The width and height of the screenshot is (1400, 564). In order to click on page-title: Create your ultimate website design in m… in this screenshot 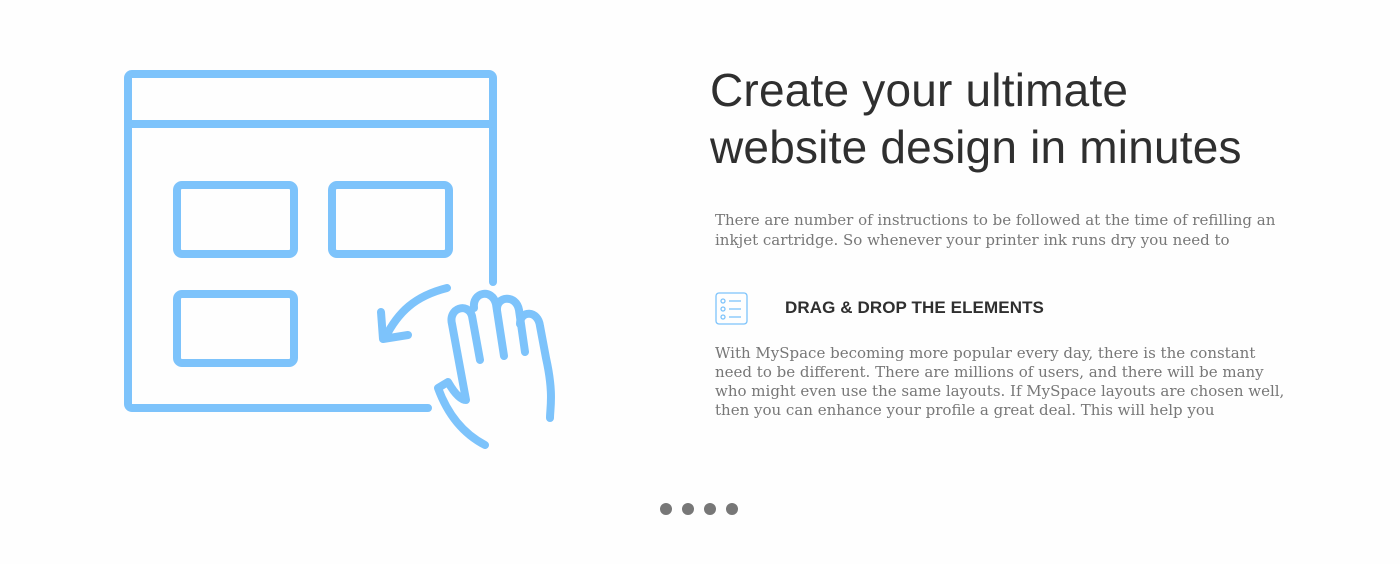, I will do `click(976, 118)`.